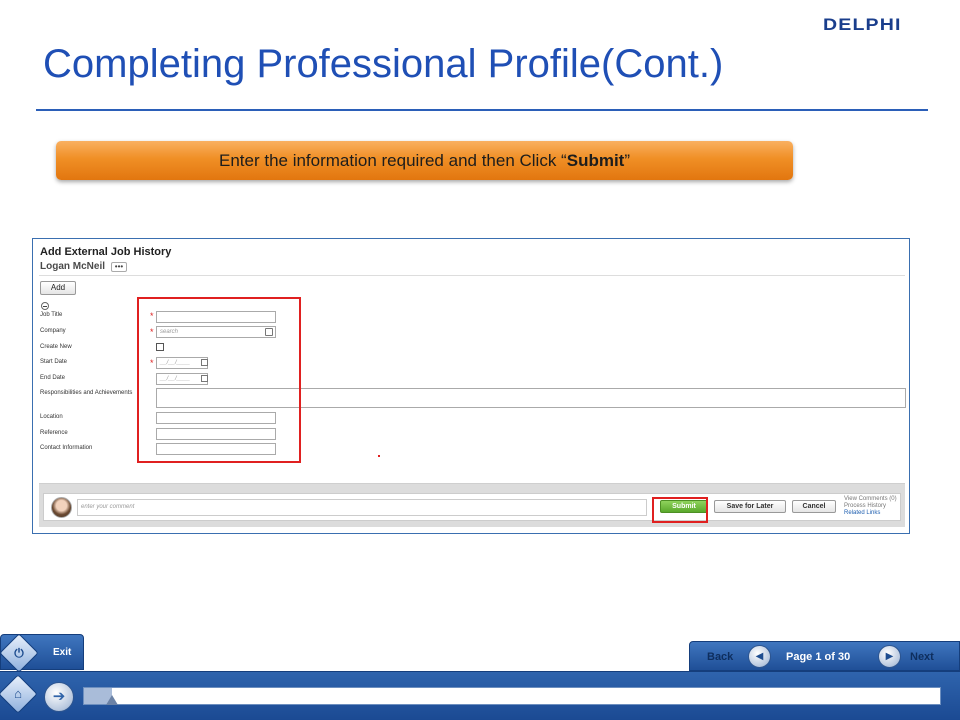  I want to click on page-indicator: Page 1 of 30, so click(818, 657).